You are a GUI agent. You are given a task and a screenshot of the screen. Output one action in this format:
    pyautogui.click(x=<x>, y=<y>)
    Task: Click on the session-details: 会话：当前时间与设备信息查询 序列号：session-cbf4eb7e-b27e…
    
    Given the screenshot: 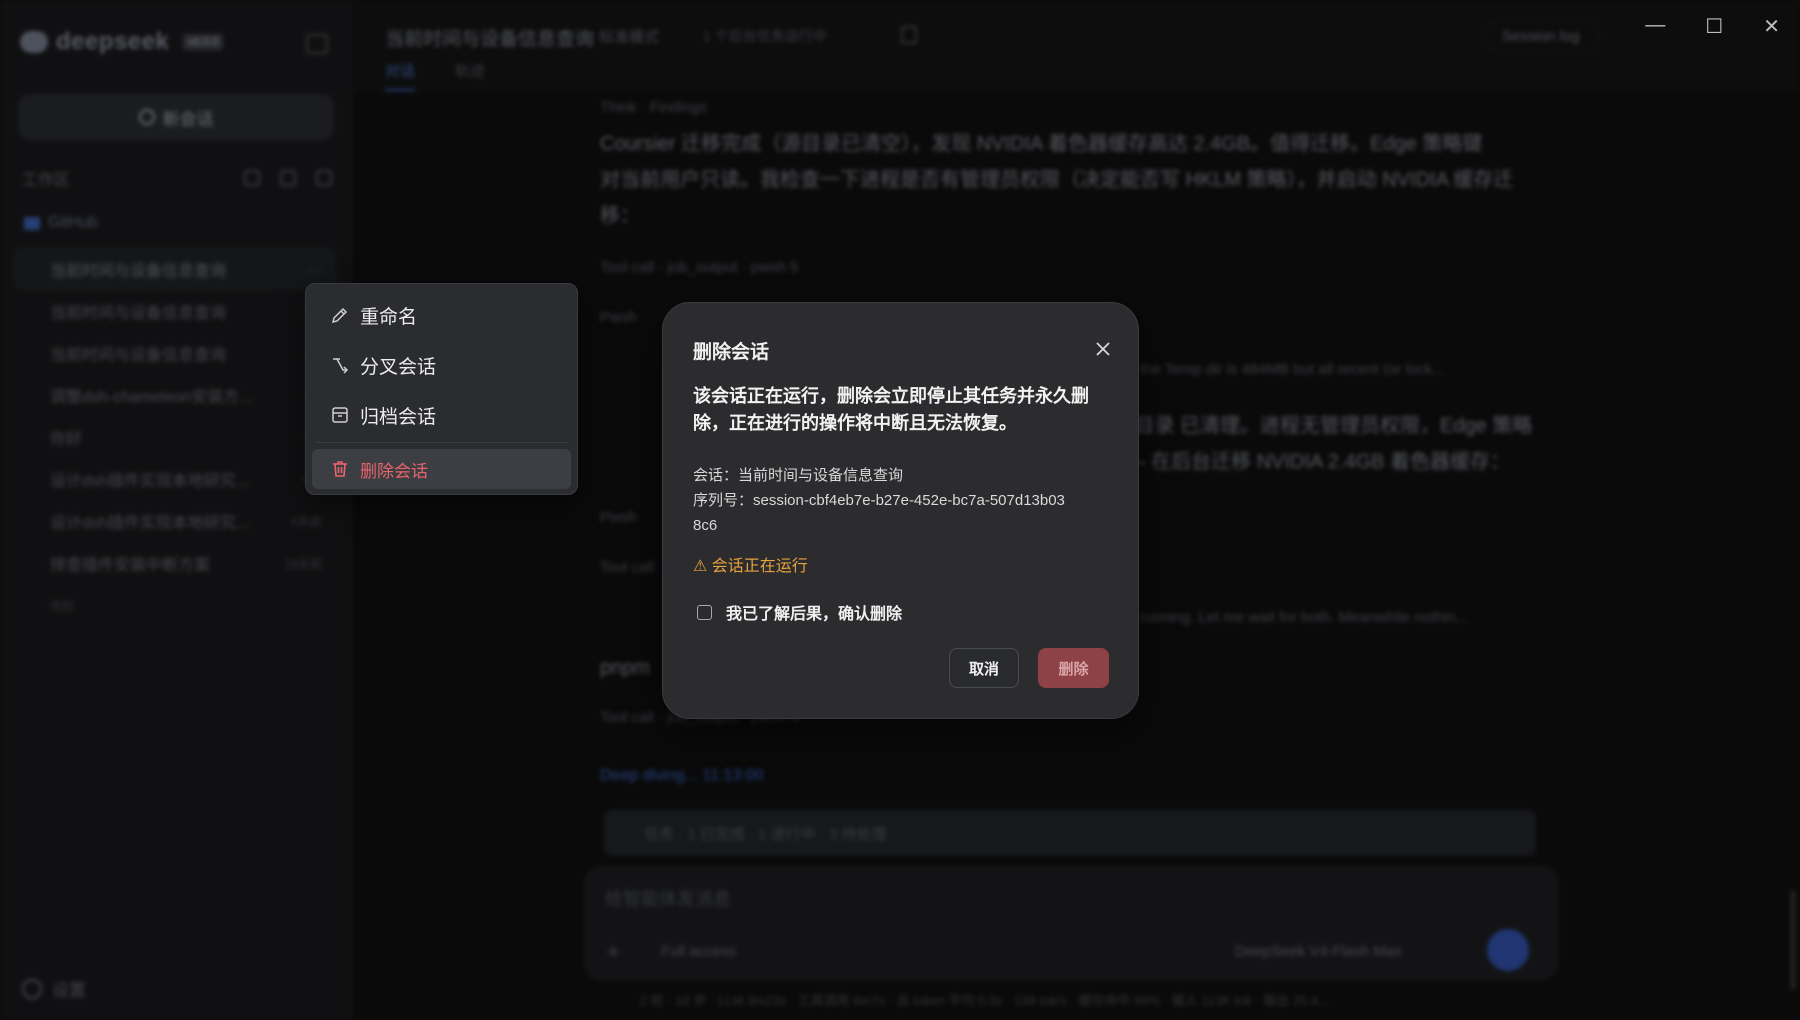 What is the action you would take?
    pyautogui.click(x=883, y=500)
    